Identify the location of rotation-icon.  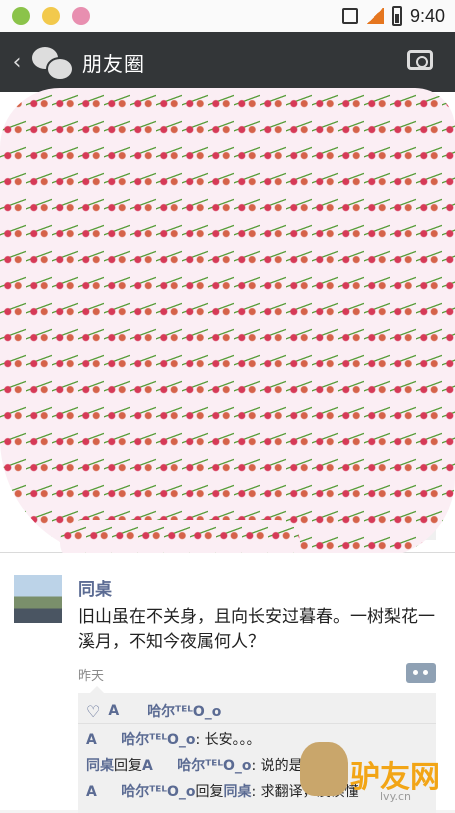
(349, 16).